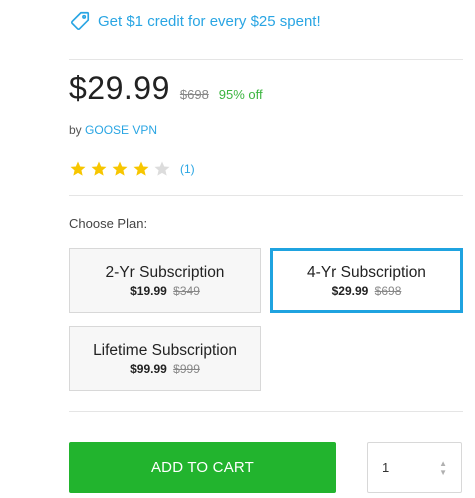  I want to click on seller-line: by GOOSE VPN, so click(113, 130).